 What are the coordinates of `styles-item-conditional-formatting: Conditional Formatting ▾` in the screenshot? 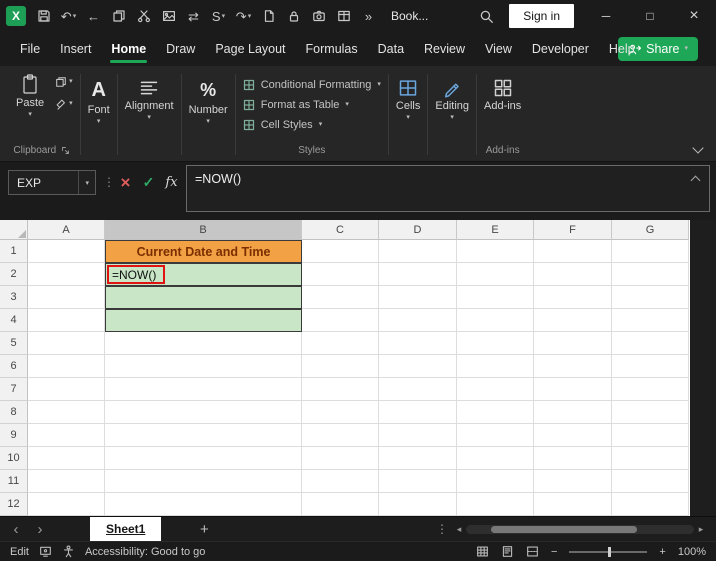 It's located at (312, 85).